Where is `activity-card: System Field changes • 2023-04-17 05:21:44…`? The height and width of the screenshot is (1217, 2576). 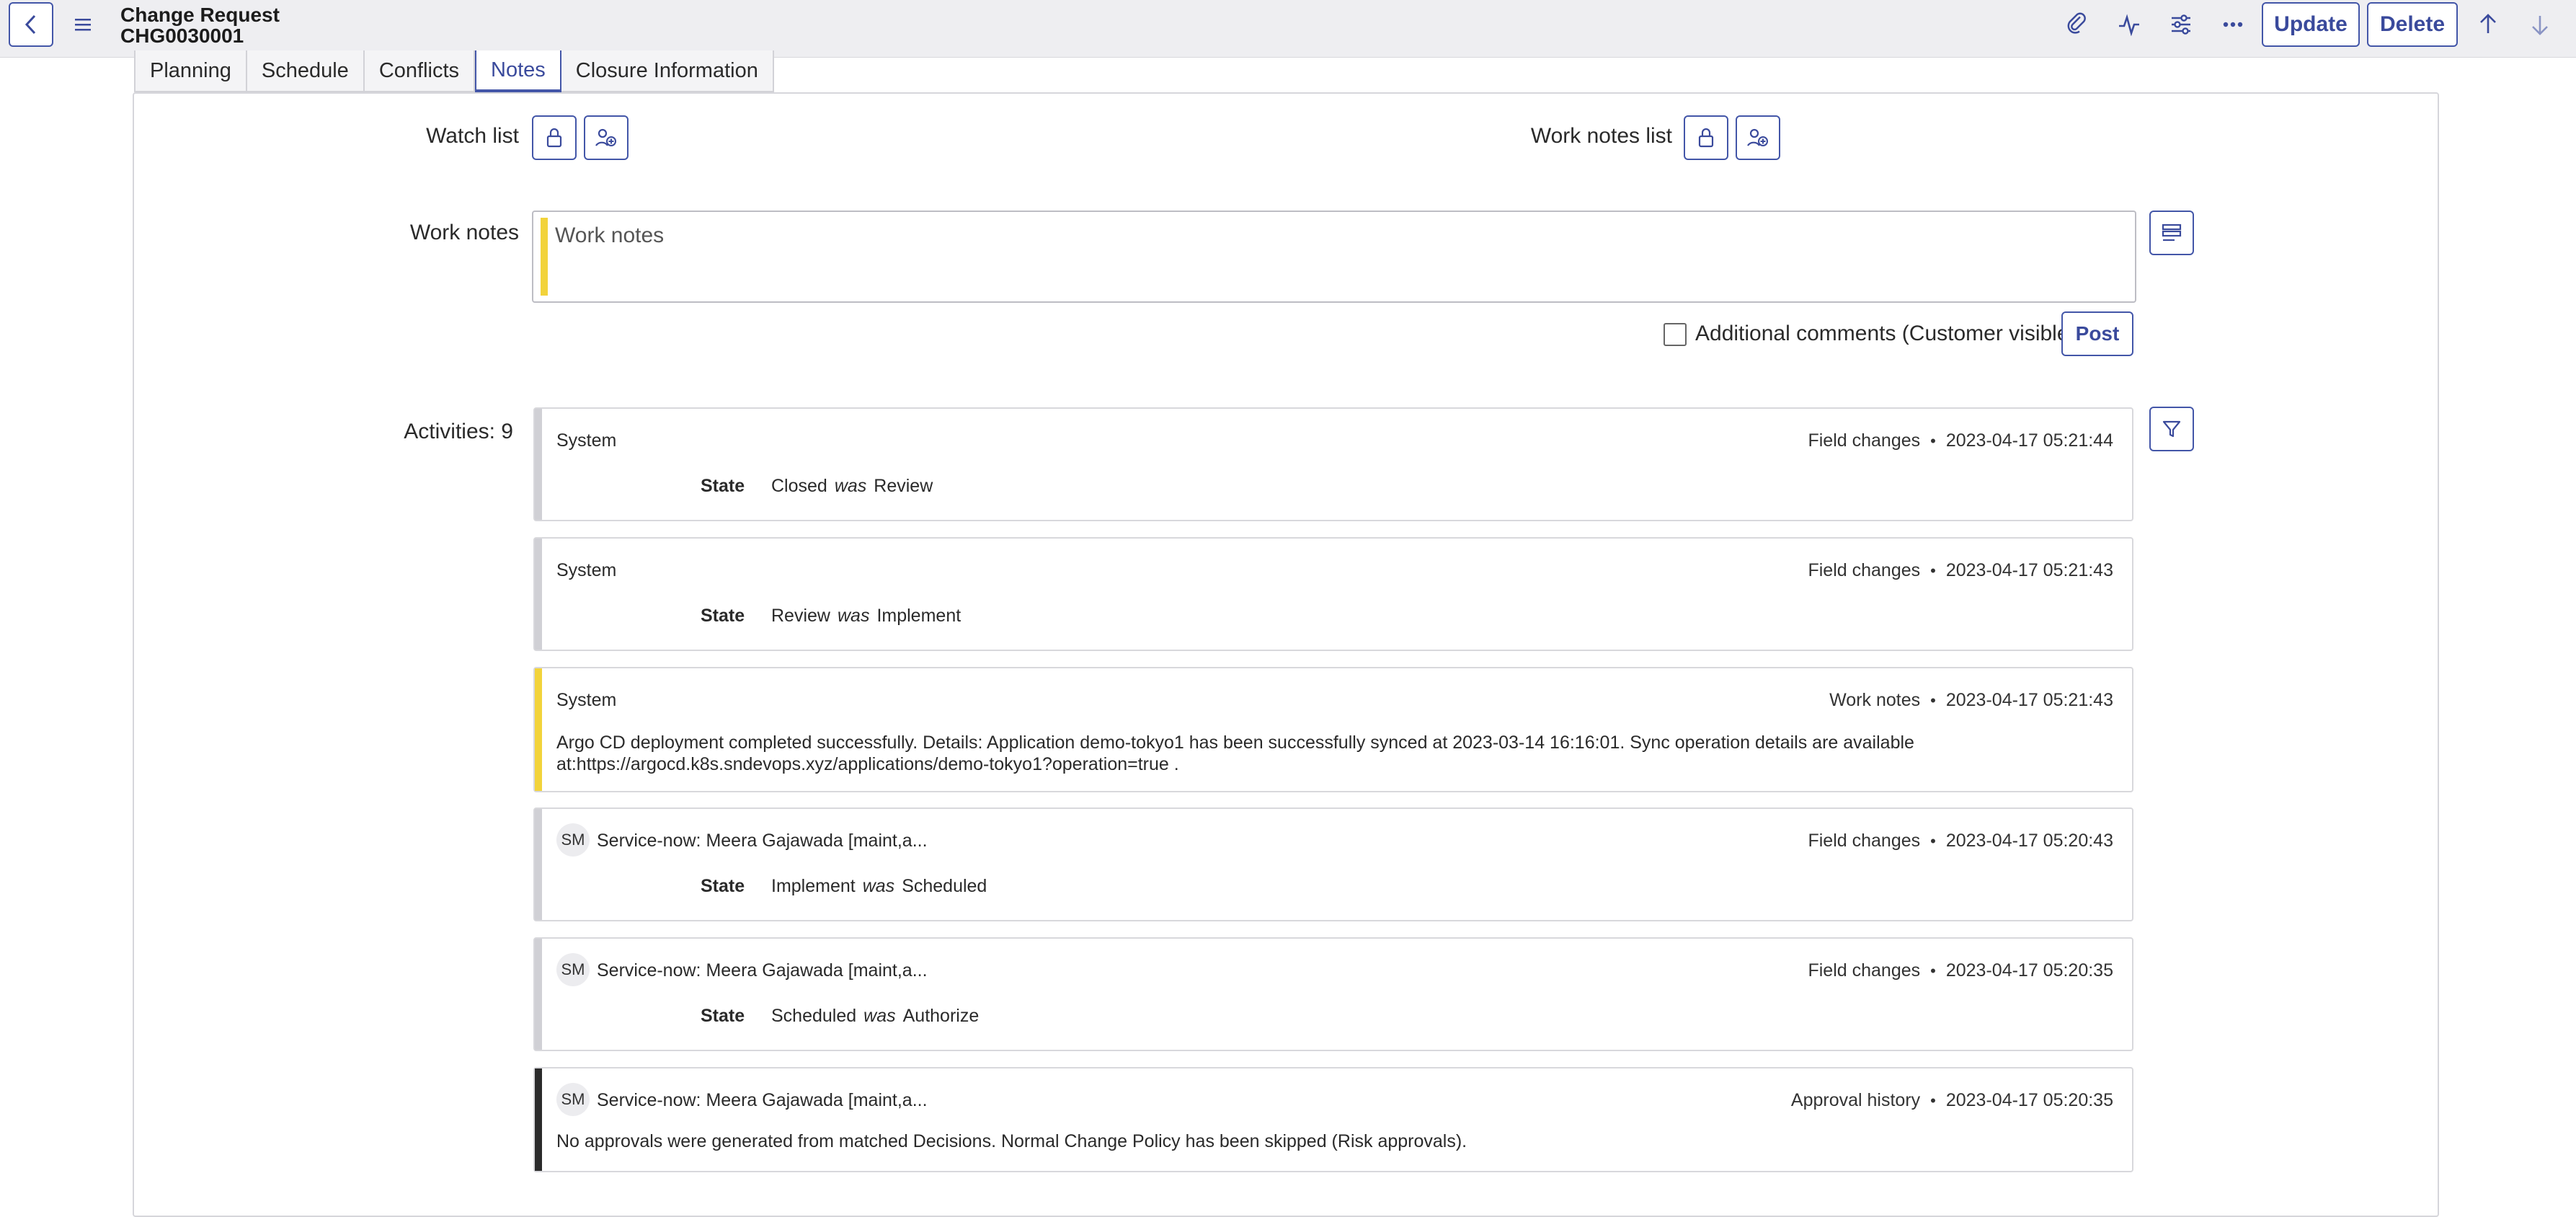 activity-card: System Field changes • 2023-04-17 05:21:44… is located at coordinates (1333, 464).